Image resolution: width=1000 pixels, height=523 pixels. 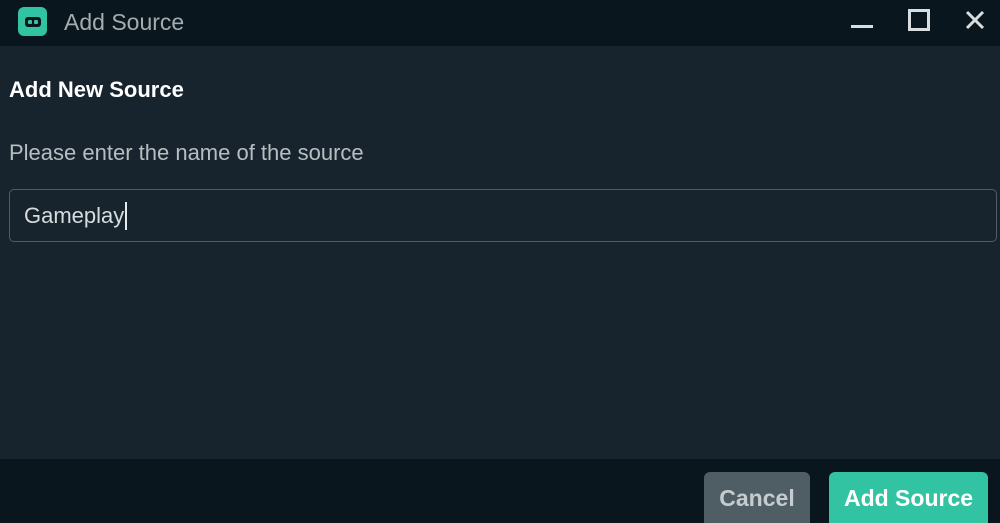 I want to click on minimize-icon, so click(x=862, y=26).